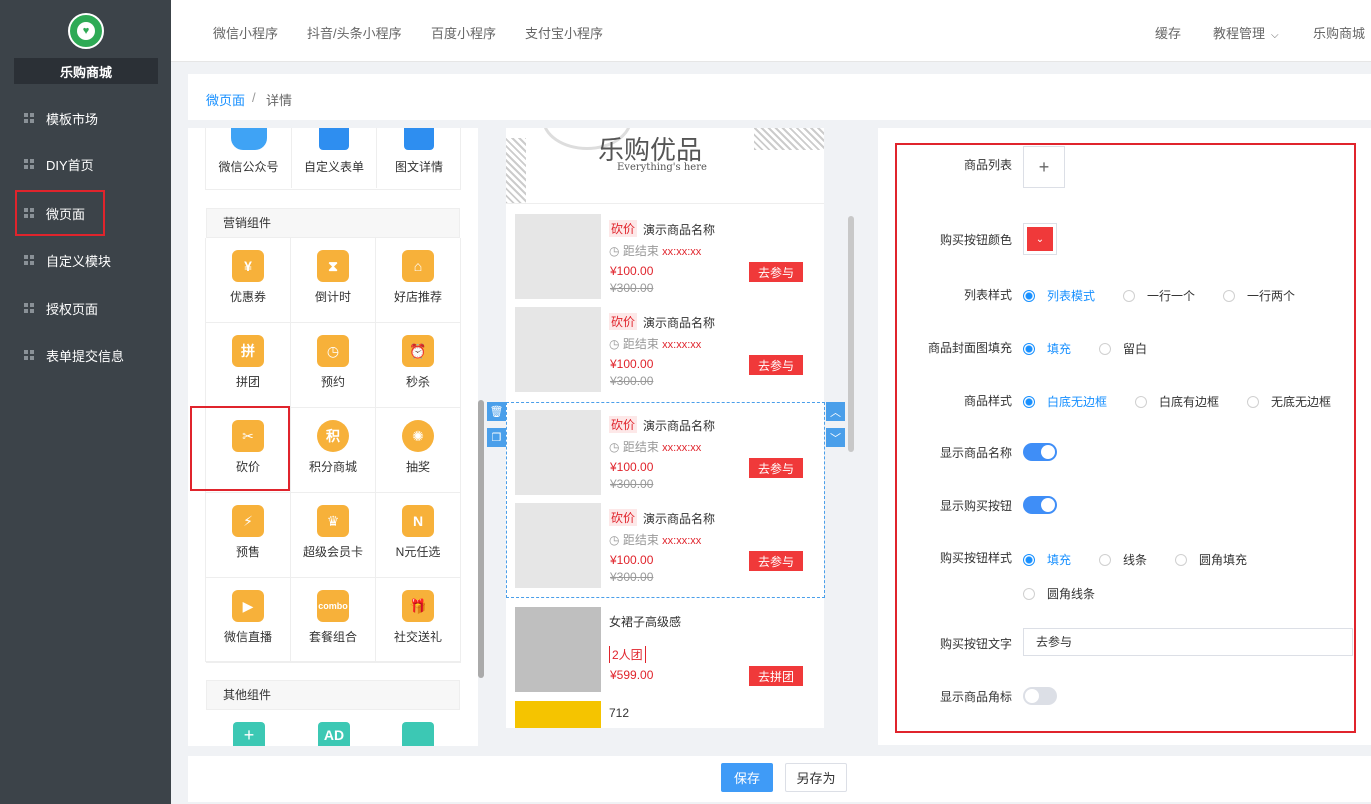 Image resolution: width=1371 pixels, height=804 pixels. What do you see at coordinates (1047, 348) in the screenshot?
I see `radio-fill: 填充` at bounding box center [1047, 348].